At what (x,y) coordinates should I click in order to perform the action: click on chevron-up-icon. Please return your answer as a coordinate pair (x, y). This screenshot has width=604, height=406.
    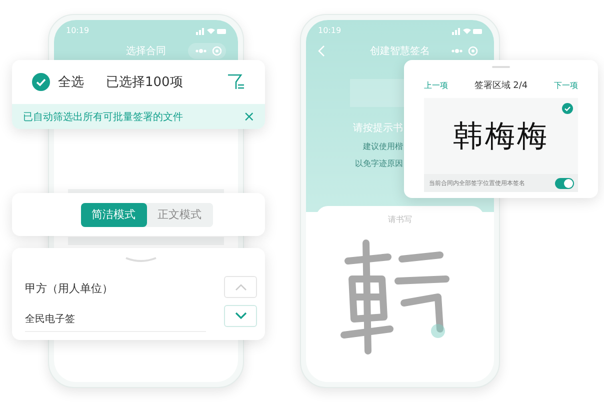
    Looking at the image, I should click on (240, 287).